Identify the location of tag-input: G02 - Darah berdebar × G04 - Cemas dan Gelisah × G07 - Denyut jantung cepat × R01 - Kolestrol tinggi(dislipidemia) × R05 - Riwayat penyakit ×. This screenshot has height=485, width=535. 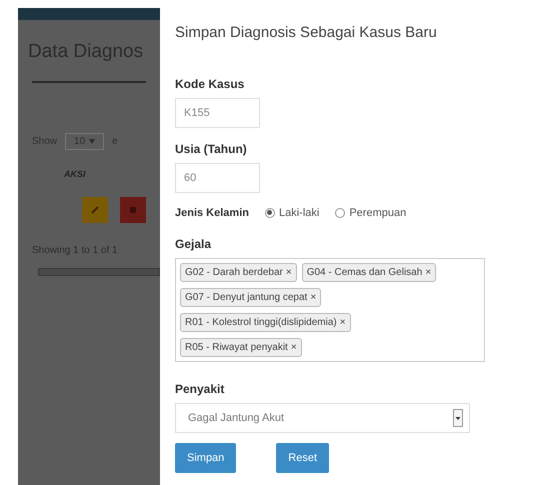
(330, 310).